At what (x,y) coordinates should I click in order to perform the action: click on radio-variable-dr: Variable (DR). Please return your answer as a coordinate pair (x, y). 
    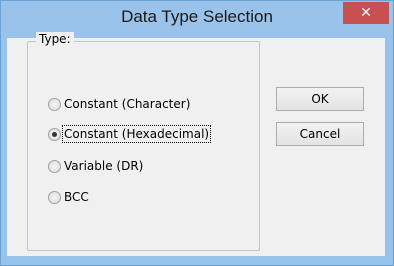
    Looking at the image, I should click on (95, 166).